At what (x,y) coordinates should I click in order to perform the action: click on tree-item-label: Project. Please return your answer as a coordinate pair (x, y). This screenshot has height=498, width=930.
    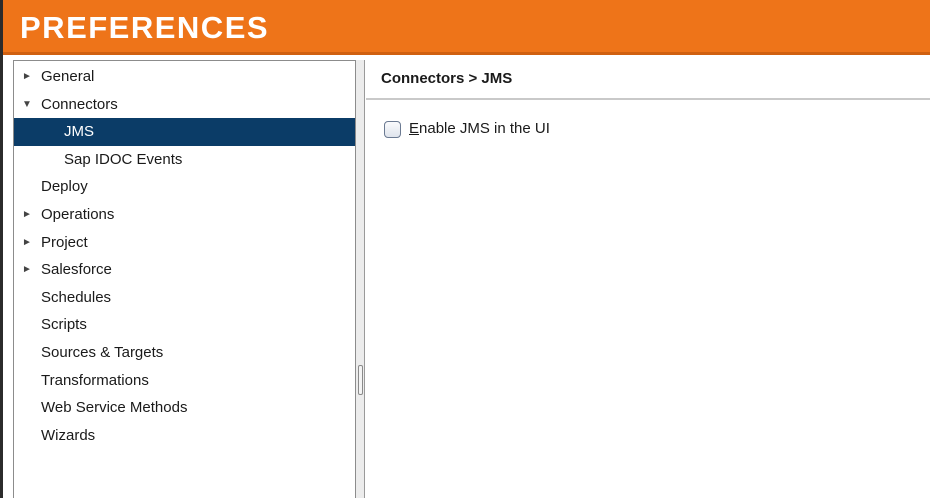
    Looking at the image, I should click on (64, 242).